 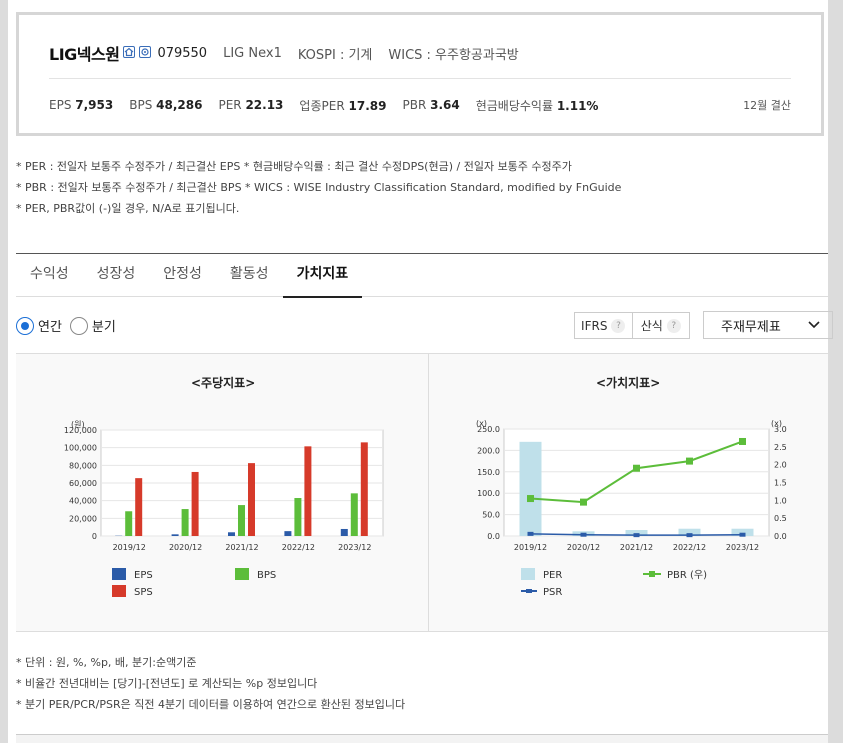 What do you see at coordinates (780, 465) in the screenshot?
I see `y-right-tick-label: 2.0` at bounding box center [780, 465].